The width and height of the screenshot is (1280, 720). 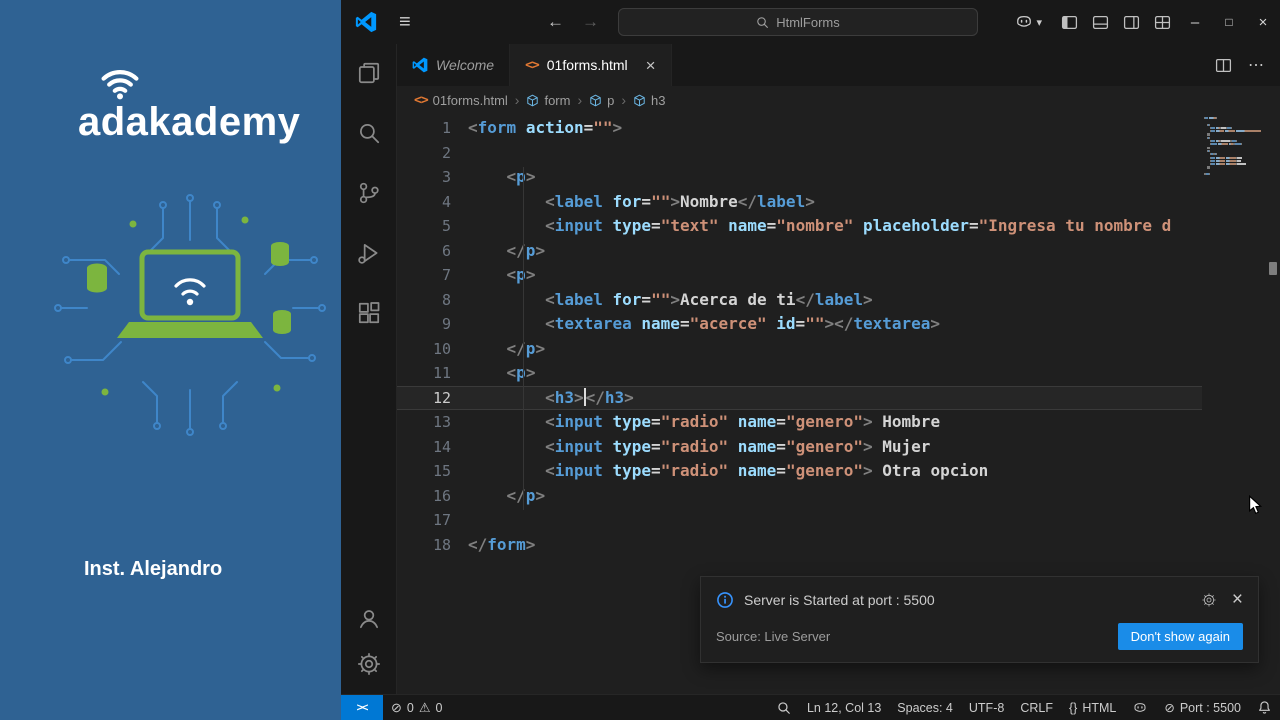 I want to click on encoding: UTF-8, so click(x=986, y=707).